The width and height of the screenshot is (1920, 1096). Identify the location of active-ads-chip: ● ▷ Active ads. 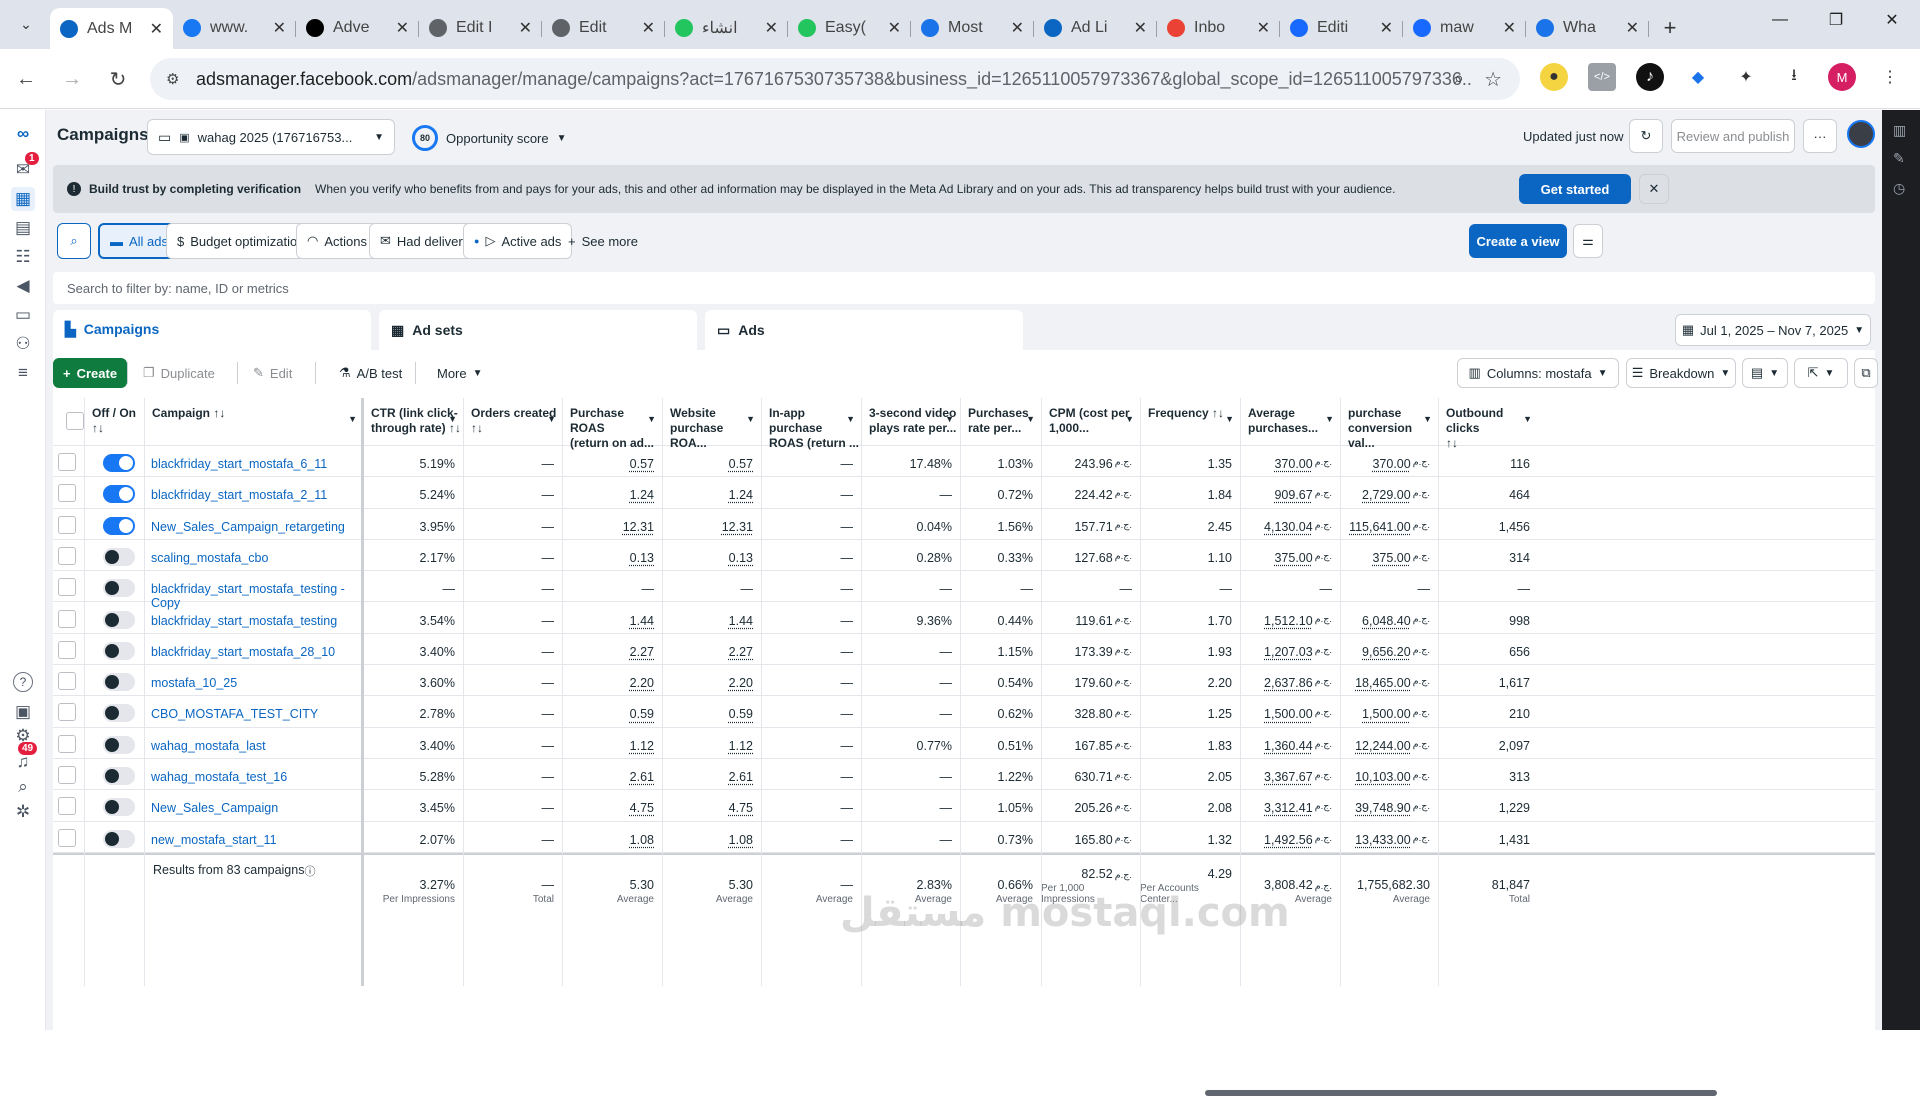
(518, 241).